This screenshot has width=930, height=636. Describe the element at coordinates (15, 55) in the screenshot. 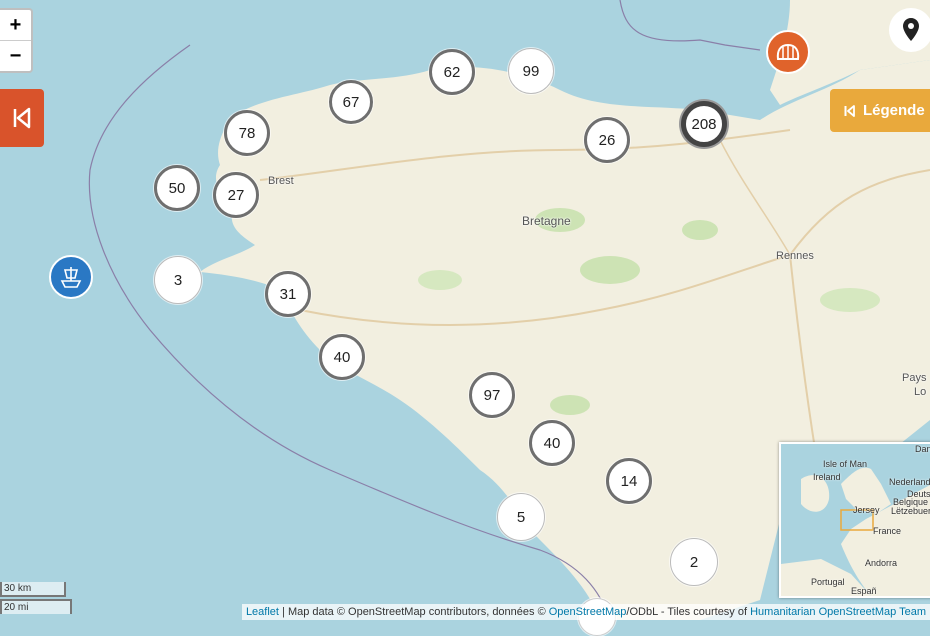

I see `zoom-out-button: −` at that location.